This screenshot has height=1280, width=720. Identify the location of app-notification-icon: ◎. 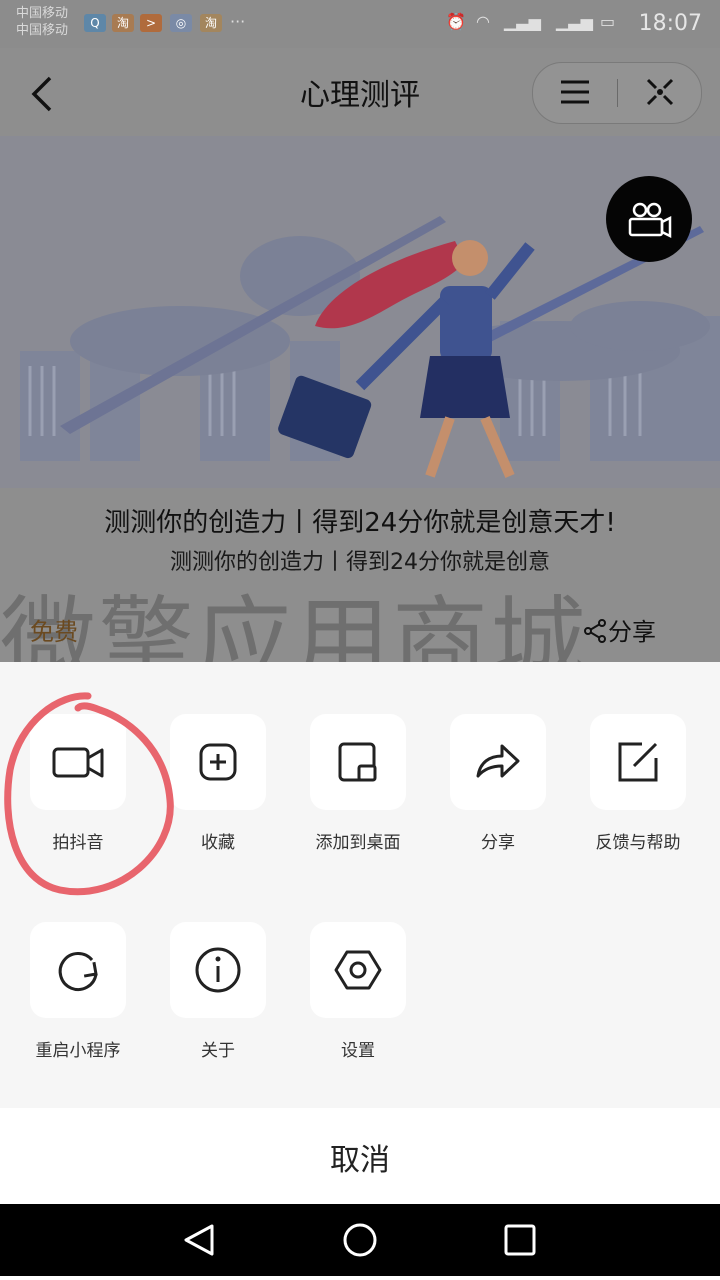
(181, 23).